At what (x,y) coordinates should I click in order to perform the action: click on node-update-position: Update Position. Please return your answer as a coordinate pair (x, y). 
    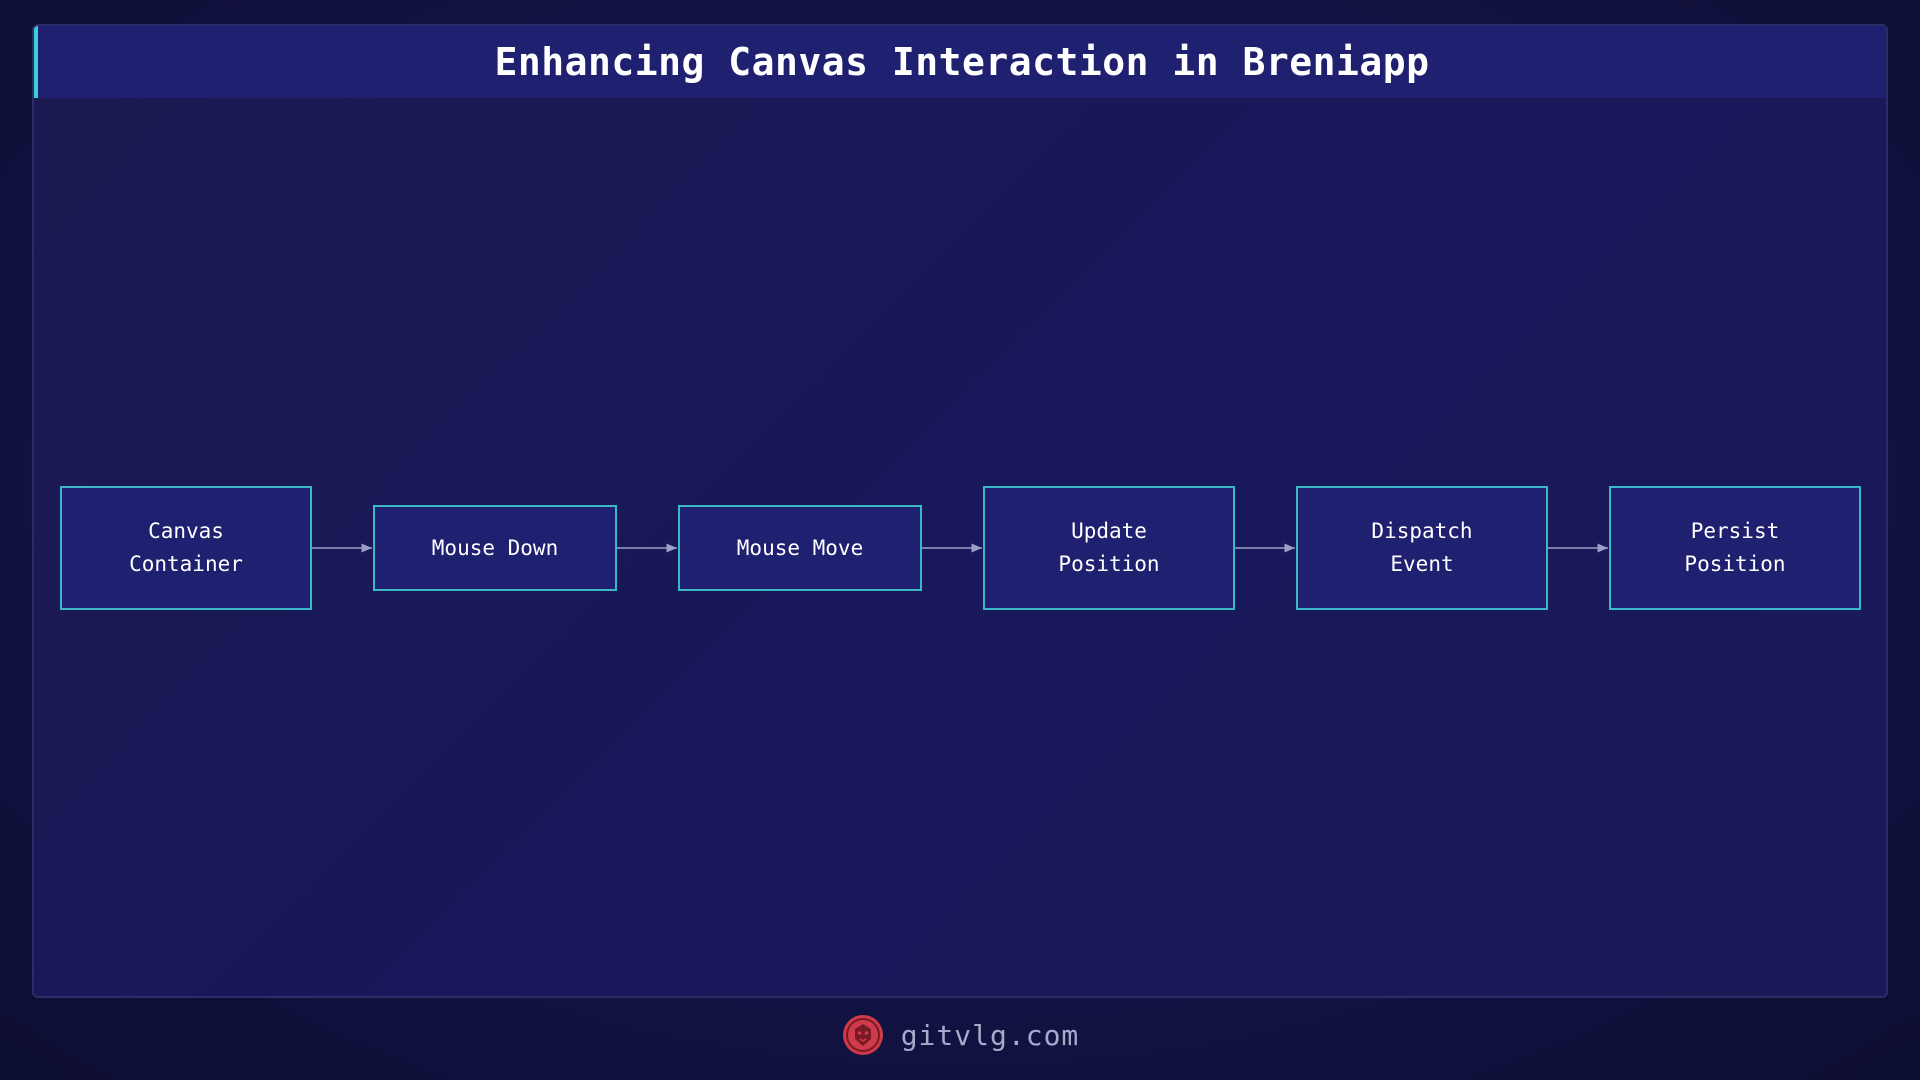
    Looking at the image, I should click on (1109, 548).